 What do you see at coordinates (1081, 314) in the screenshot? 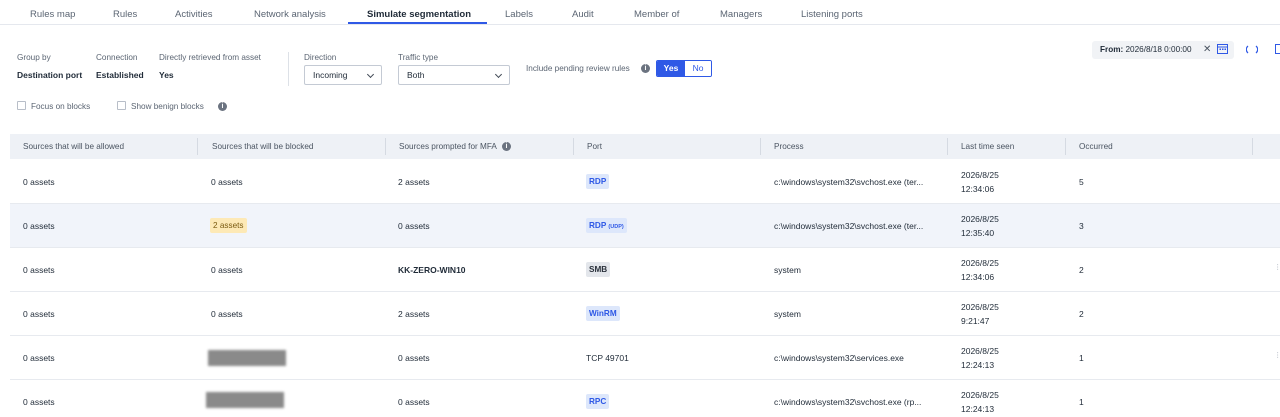
I see `occurred-cell: 2` at bounding box center [1081, 314].